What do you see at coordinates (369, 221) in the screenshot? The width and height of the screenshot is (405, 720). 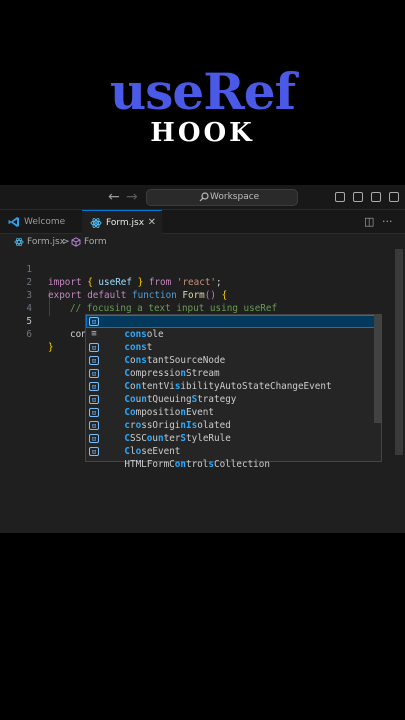 I see `split-editor-icon: ◫` at bounding box center [369, 221].